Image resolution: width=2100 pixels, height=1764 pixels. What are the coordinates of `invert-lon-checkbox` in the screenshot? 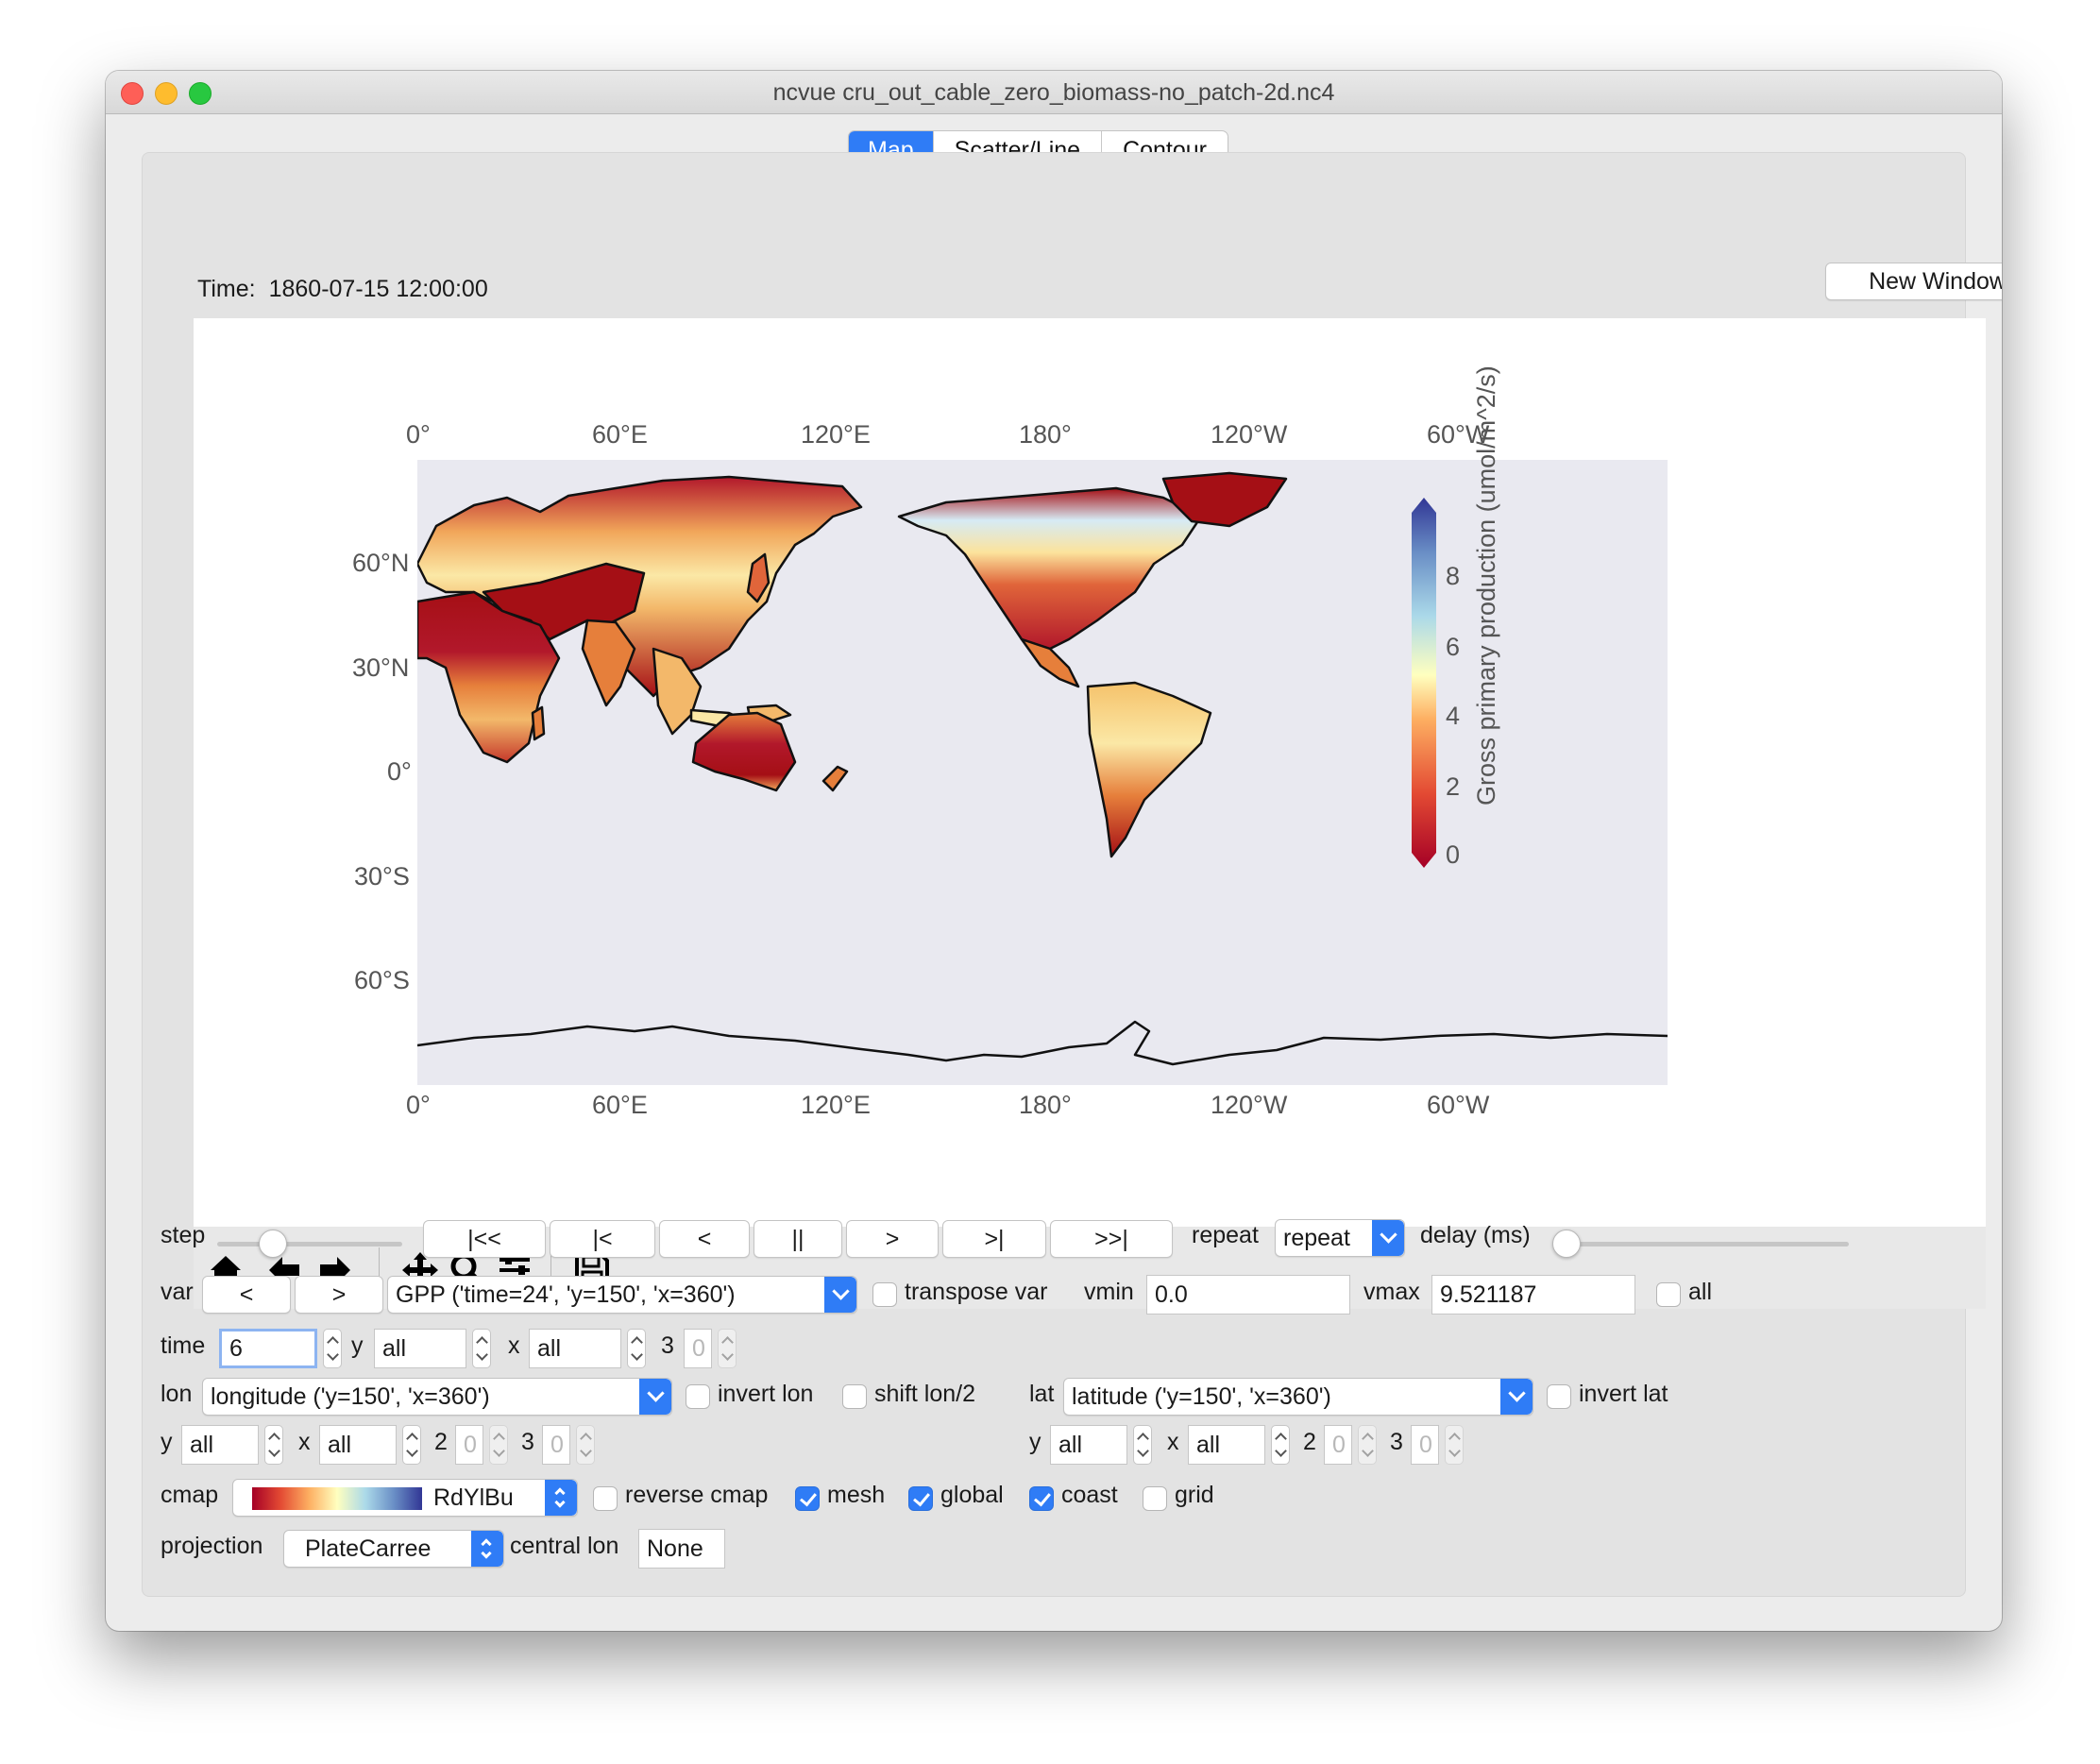 It's located at (698, 1396).